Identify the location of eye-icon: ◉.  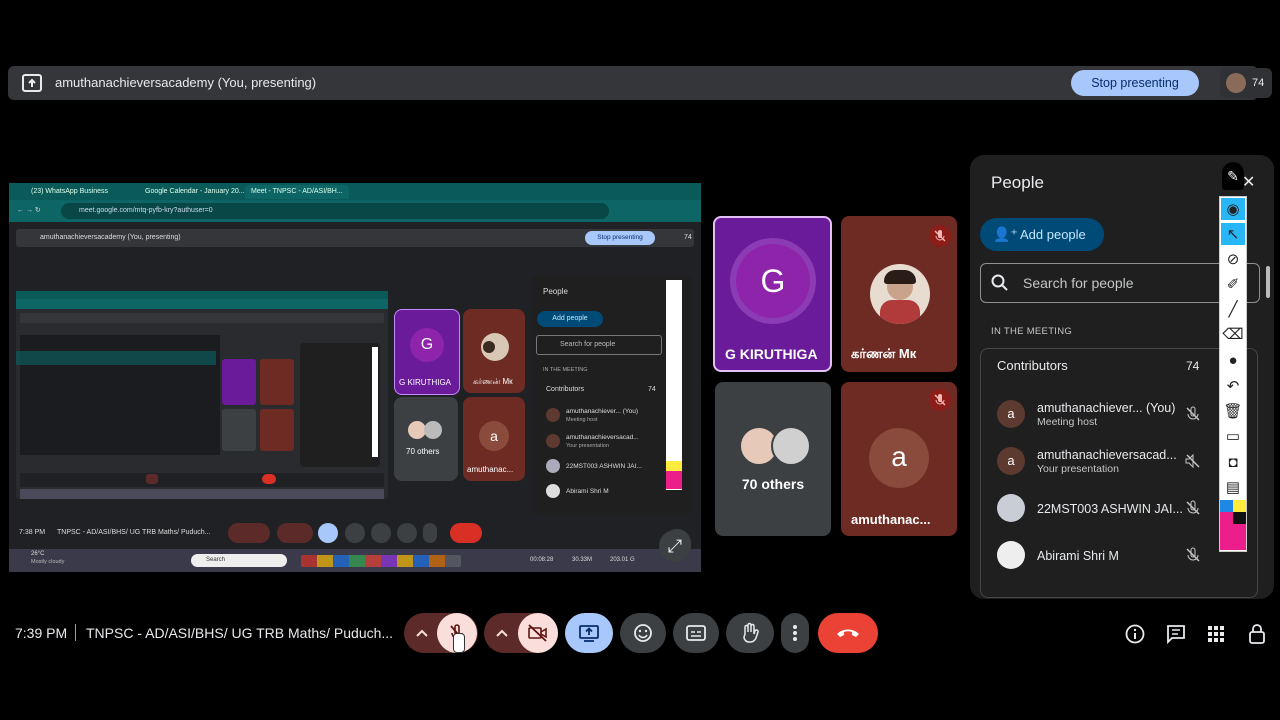
(1233, 209).